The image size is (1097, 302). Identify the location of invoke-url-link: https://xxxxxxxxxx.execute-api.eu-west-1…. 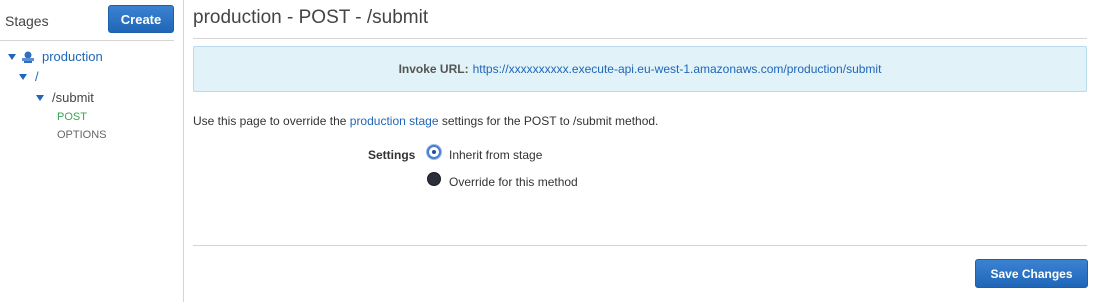
(677, 69).